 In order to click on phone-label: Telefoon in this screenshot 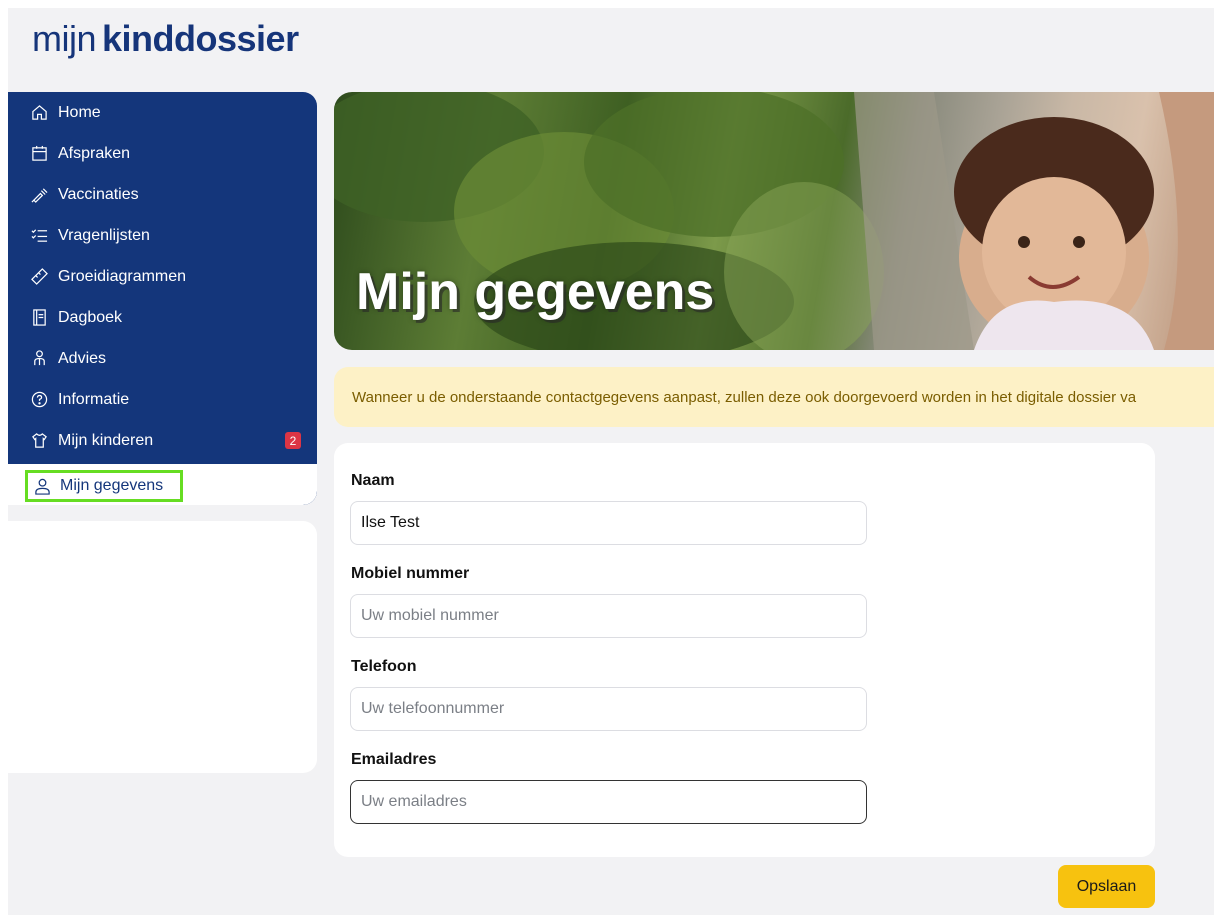, I will do `click(384, 666)`.